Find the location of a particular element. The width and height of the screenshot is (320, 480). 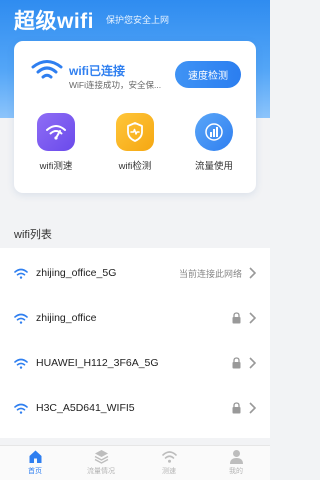

wifi-list-item: H3C_A5D641_WIFI5 is located at coordinates (135, 408).